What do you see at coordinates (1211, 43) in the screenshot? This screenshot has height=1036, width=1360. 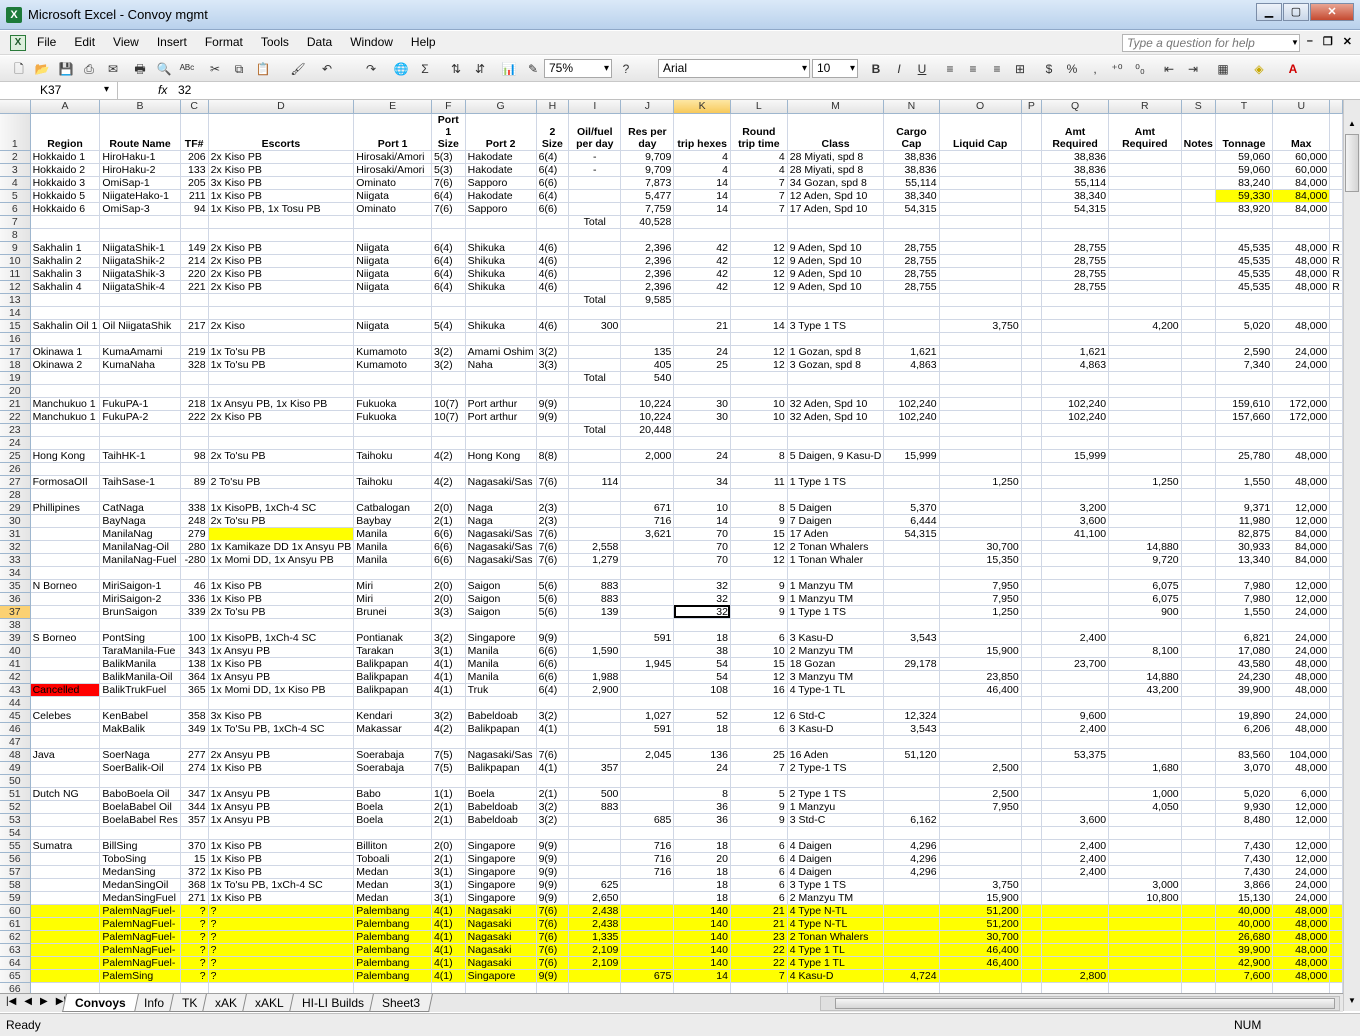 I see `help-search-input: Type a question for help` at bounding box center [1211, 43].